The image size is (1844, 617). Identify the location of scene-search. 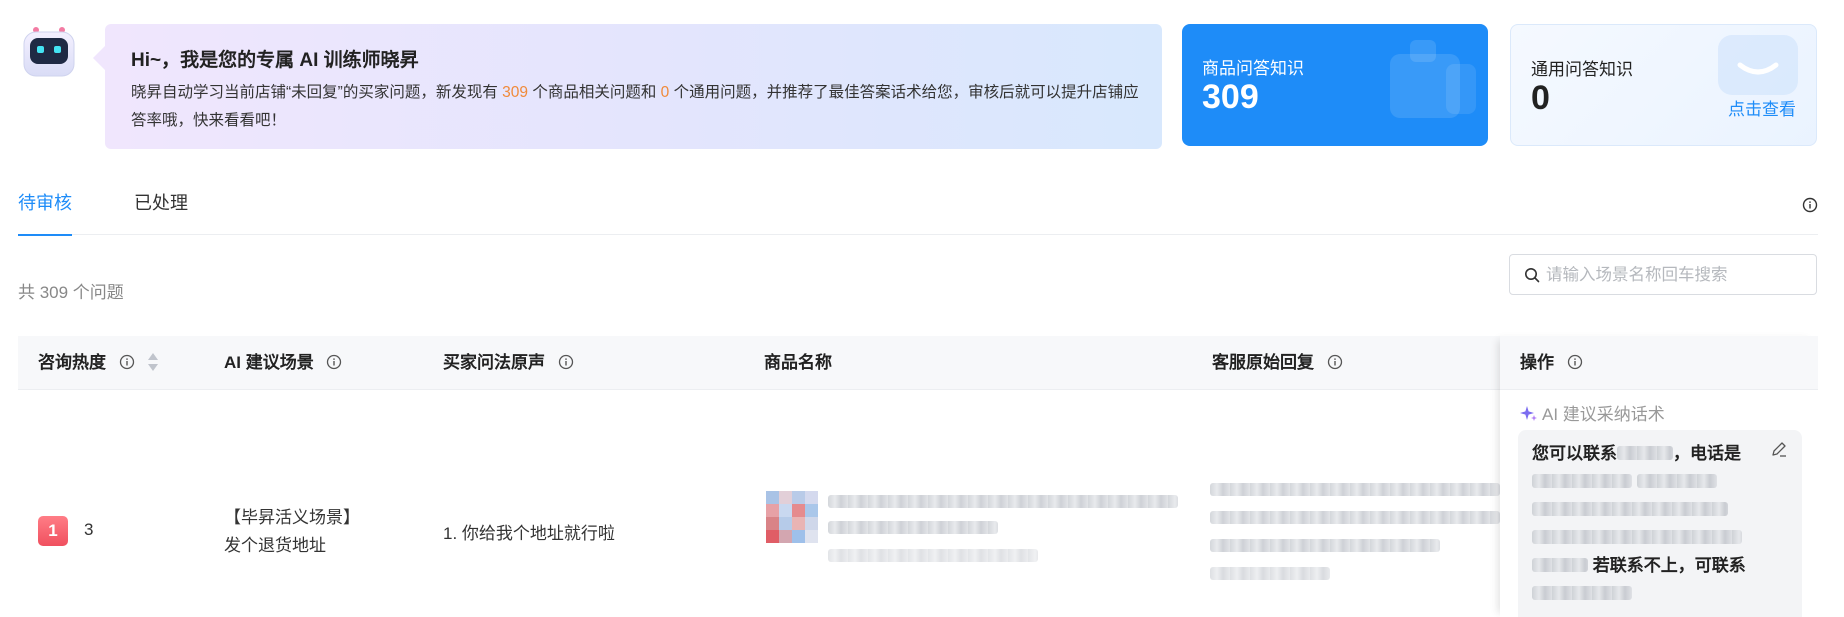
(1663, 274).